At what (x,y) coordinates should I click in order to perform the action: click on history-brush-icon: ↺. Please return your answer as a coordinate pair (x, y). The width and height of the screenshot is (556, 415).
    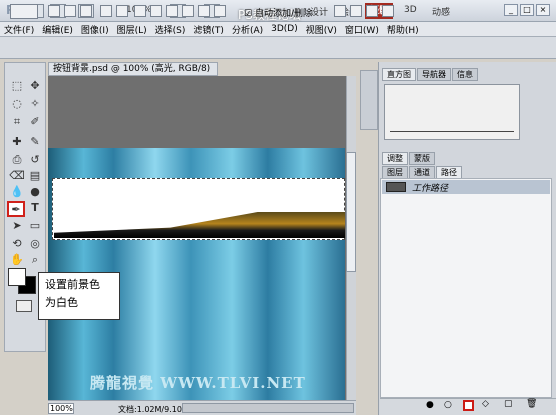
    Looking at the image, I should click on (35, 160).